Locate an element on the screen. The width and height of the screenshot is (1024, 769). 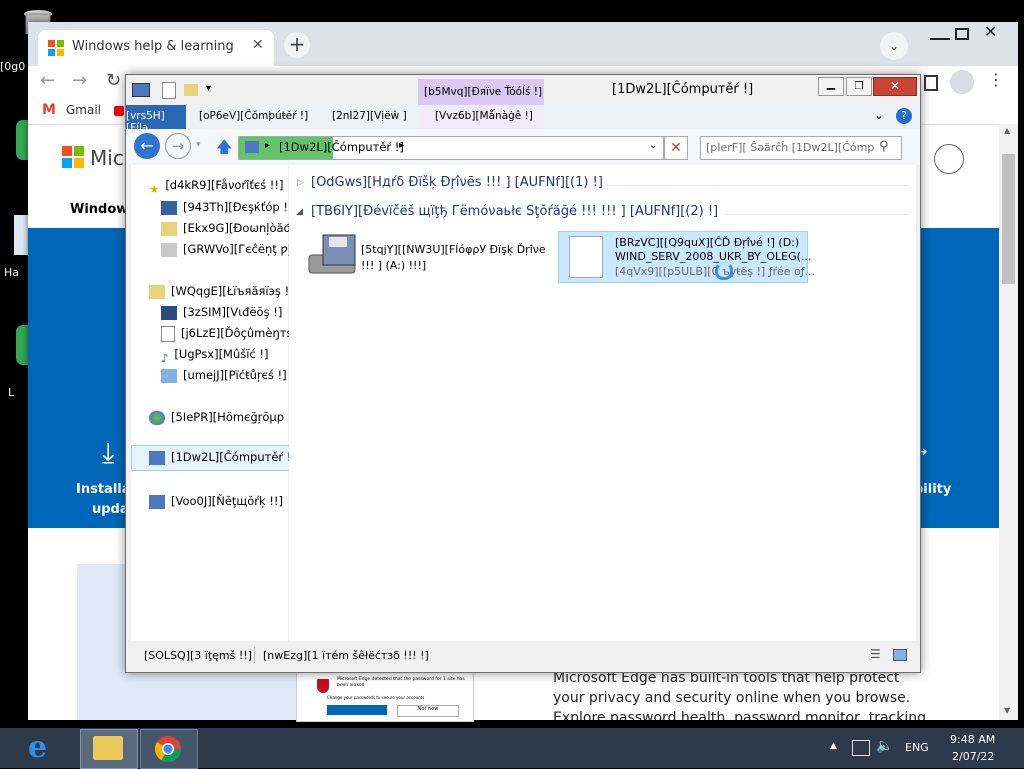
nav-documents: [j6LzE][Ďôçûmèŋтś ! is located at coordinates (231, 333).